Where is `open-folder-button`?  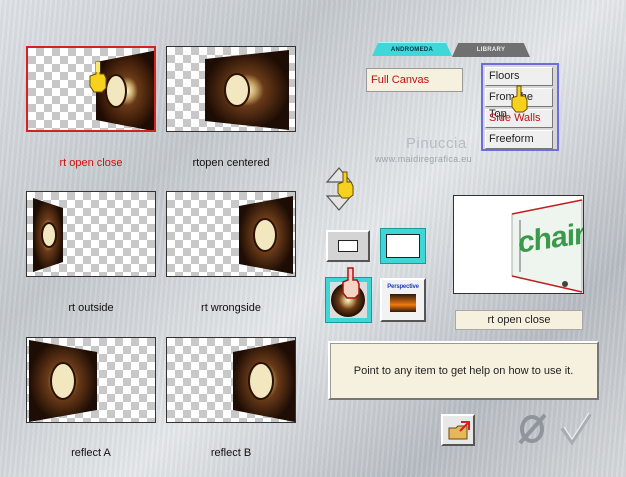 open-folder-button is located at coordinates (458, 430).